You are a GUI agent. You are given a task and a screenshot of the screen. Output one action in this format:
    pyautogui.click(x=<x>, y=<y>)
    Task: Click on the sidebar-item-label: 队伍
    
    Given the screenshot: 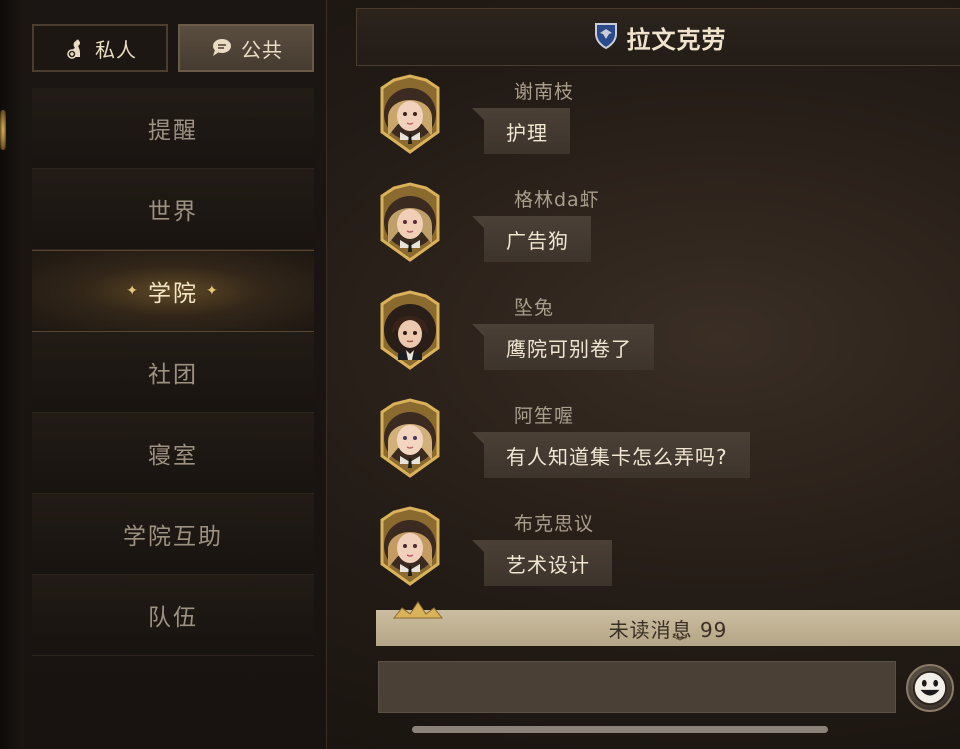 What is the action you would take?
    pyautogui.click(x=173, y=618)
    